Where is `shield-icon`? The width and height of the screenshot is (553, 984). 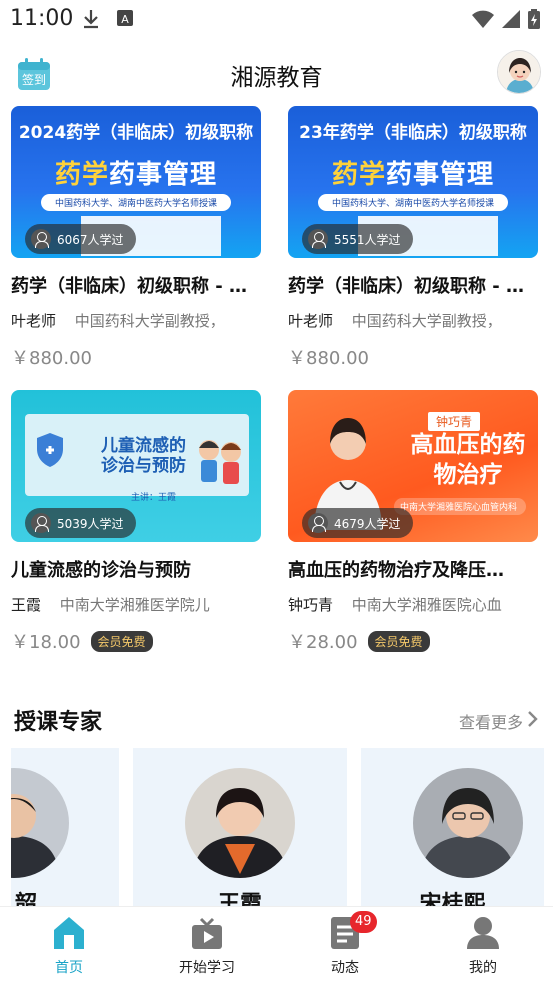 shield-icon is located at coordinates (50, 450).